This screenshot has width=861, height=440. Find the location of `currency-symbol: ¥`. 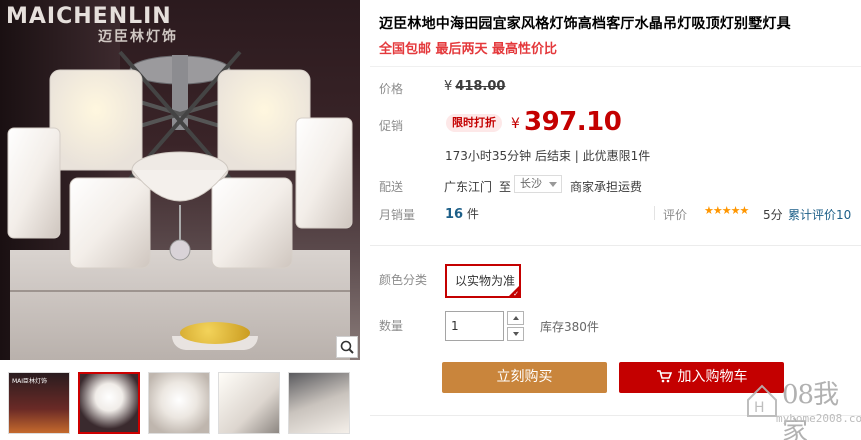

currency-symbol: ¥ is located at coordinates (448, 86).